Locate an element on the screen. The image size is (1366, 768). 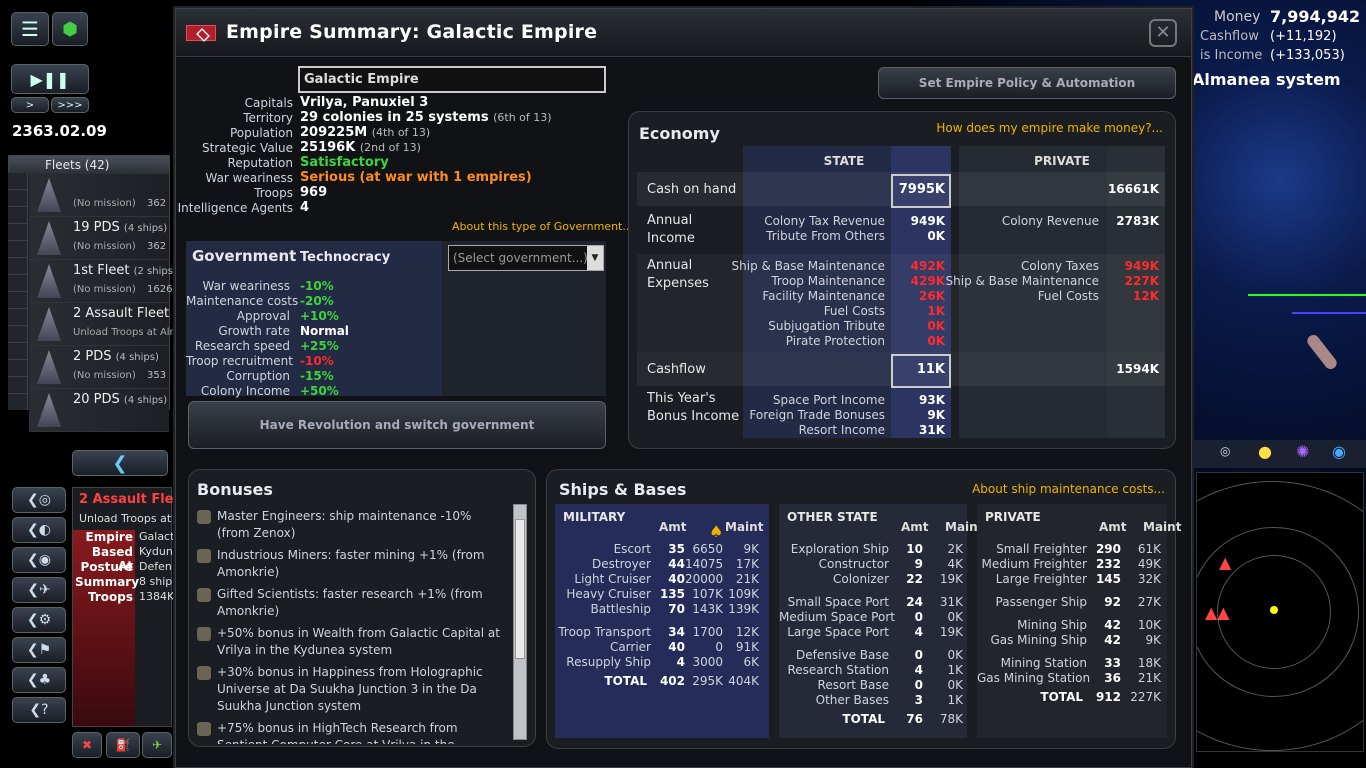
stat-label: Population is located at coordinates (261, 133).